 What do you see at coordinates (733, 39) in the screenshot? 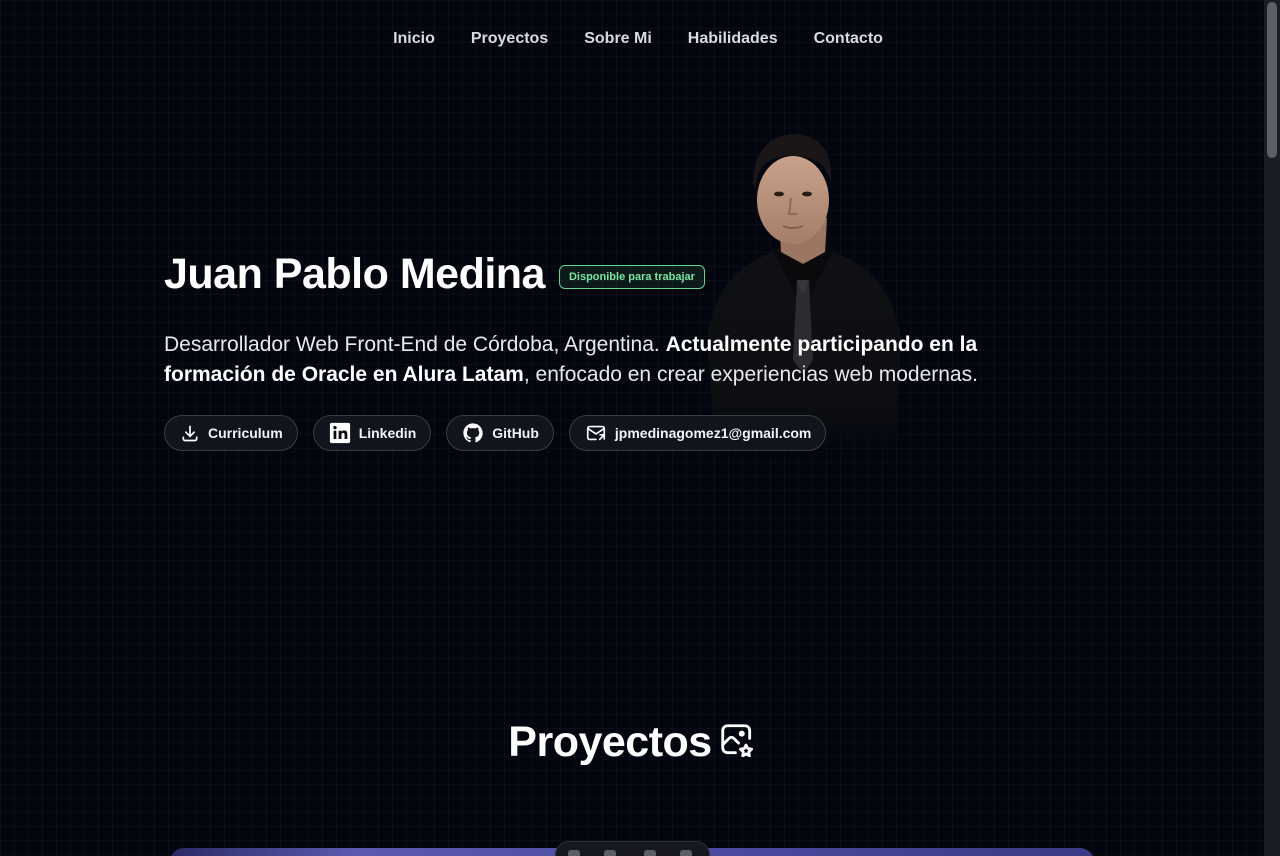
I see `nav-item-habilidades: Habilidades` at bounding box center [733, 39].